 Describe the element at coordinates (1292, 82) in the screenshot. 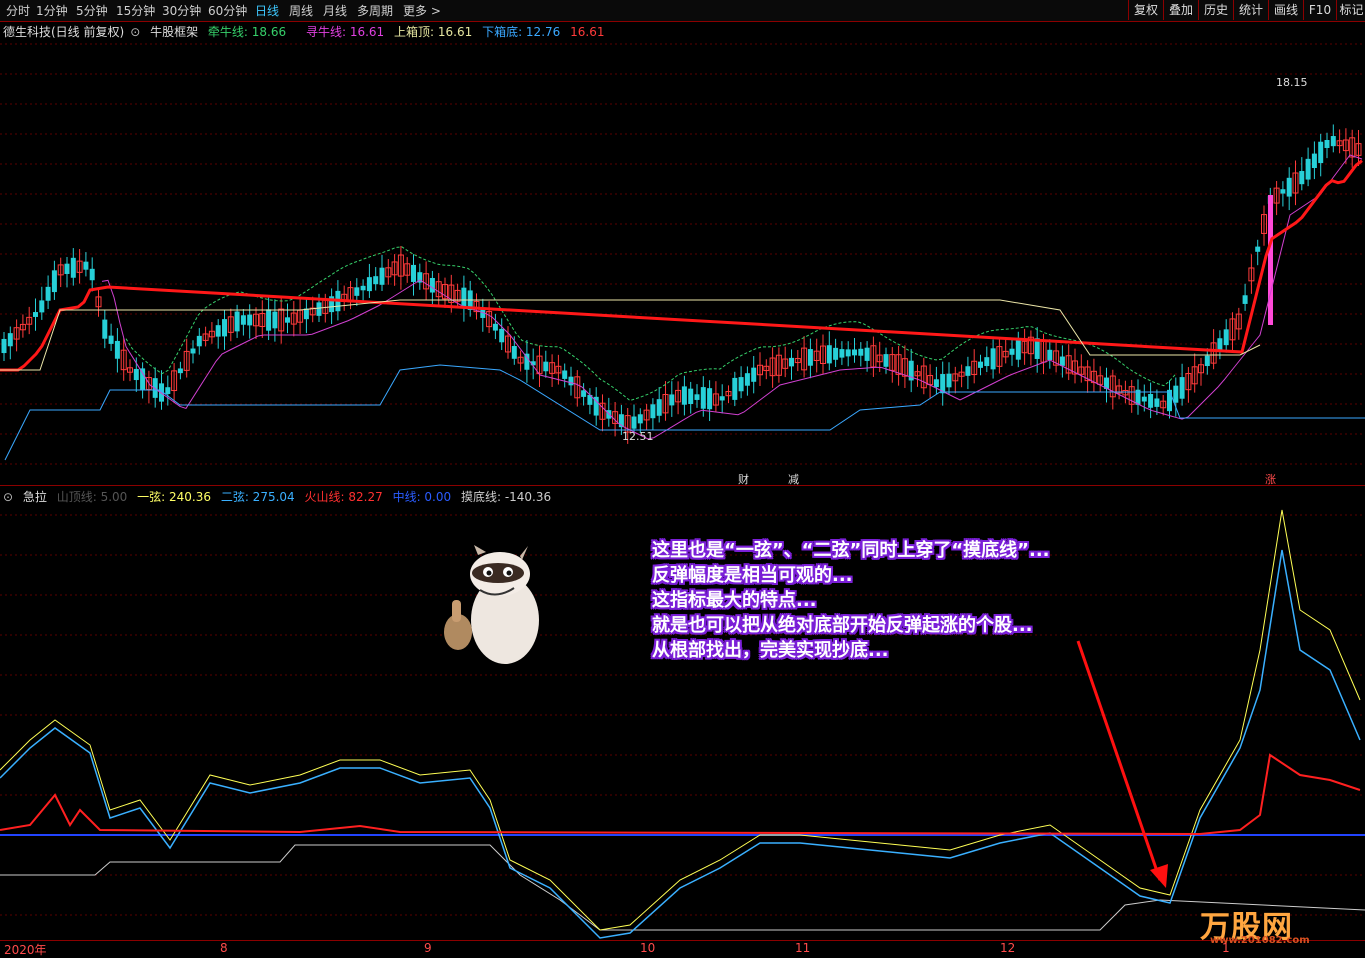

I see `high-price-label: 18.15` at that location.